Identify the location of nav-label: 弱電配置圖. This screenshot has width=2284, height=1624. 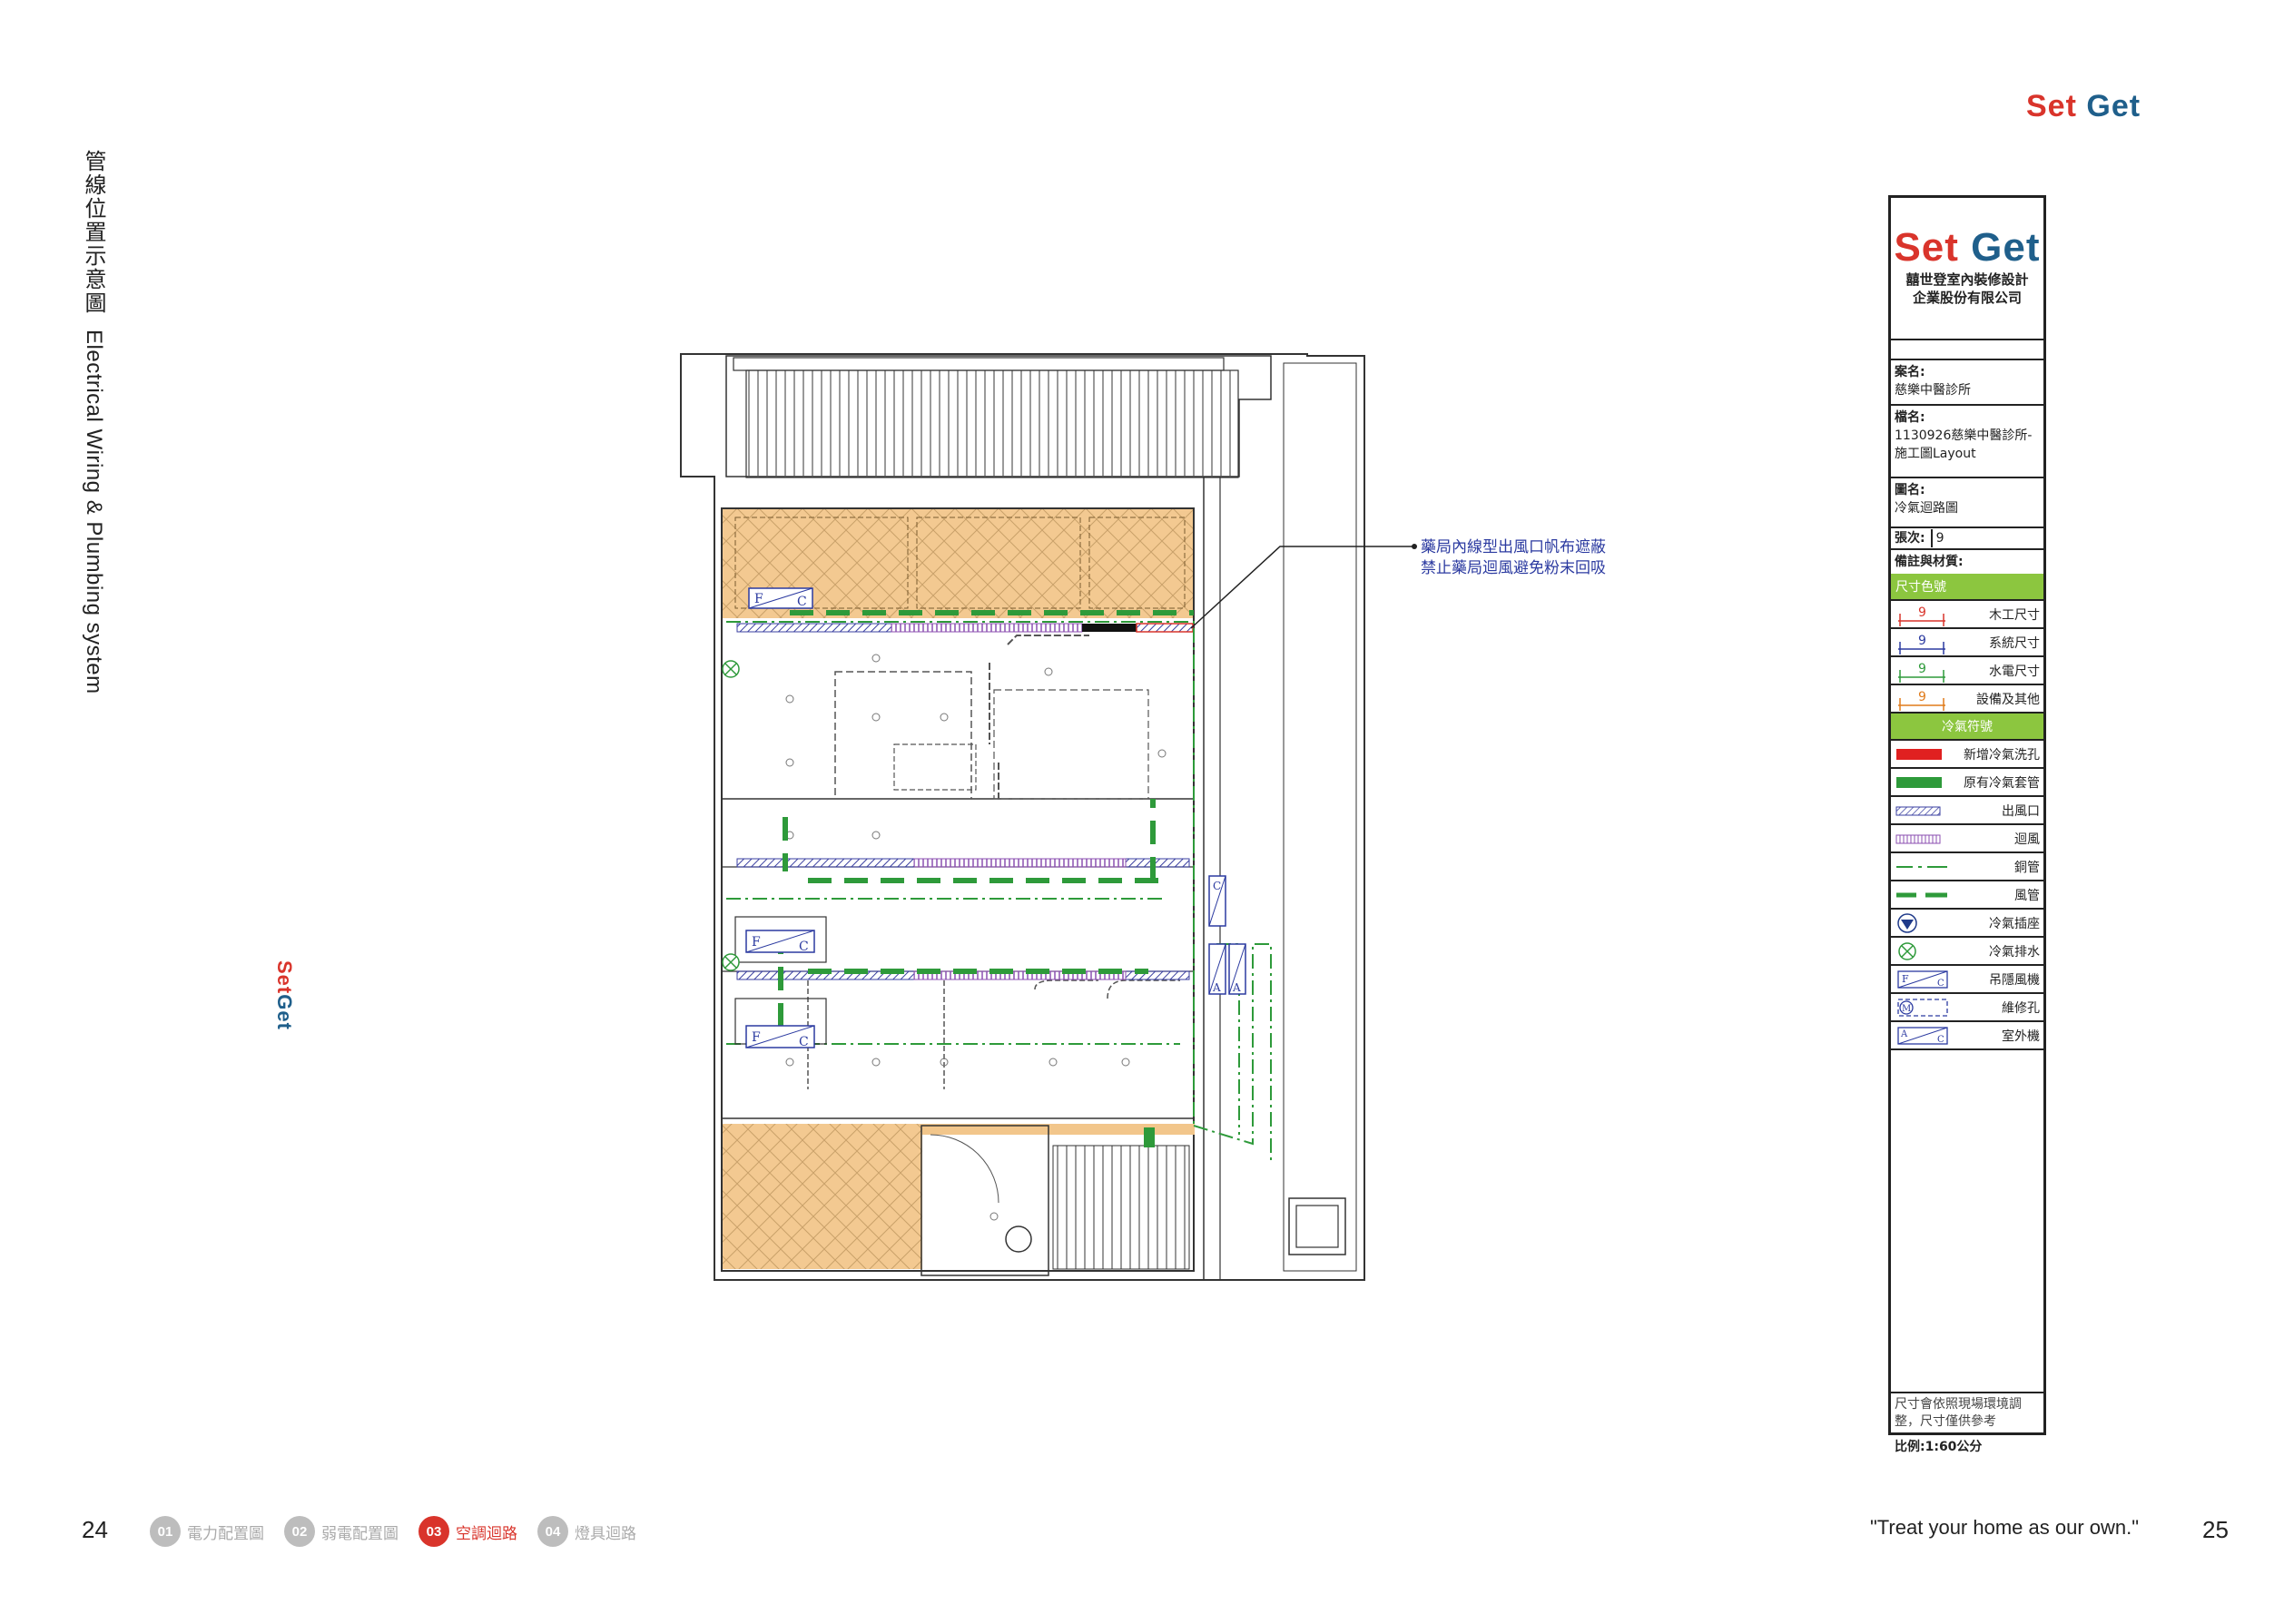
(360, 1533).